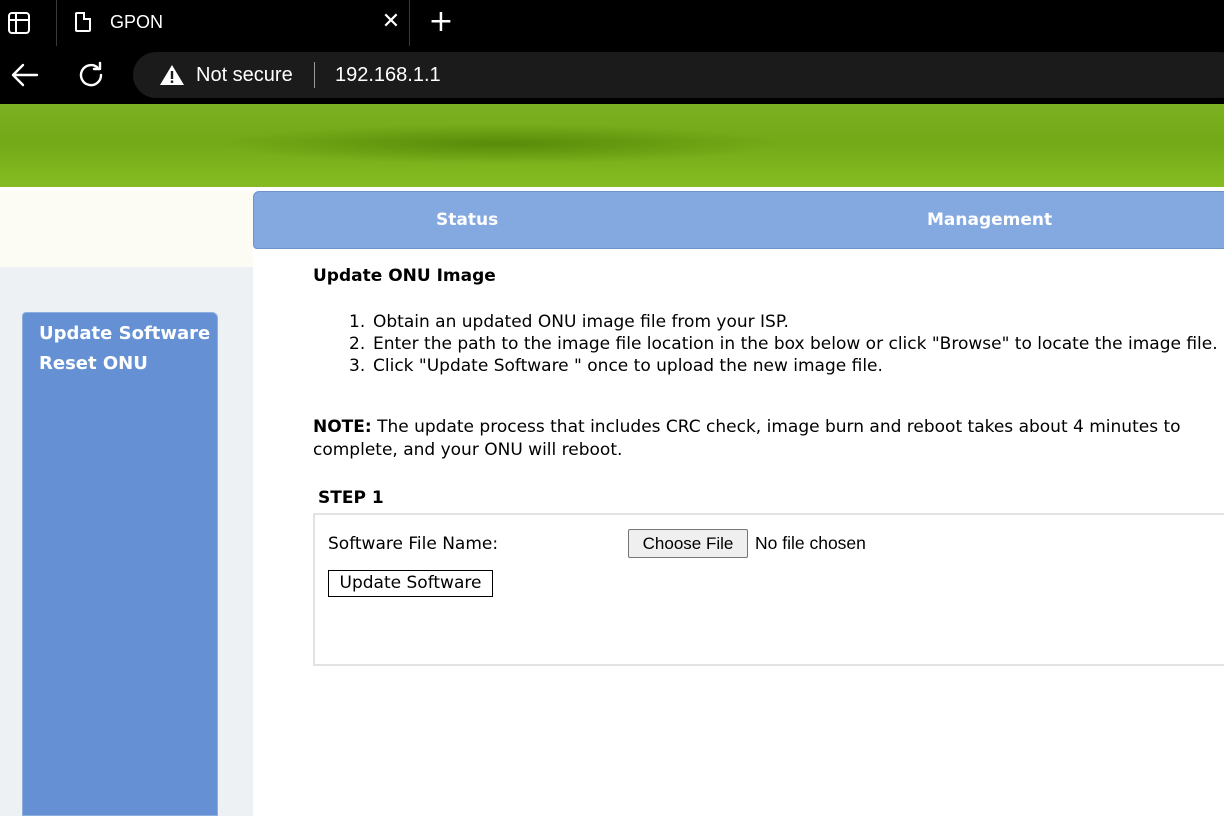  I want to click on warning-icon, so click(172, 75).